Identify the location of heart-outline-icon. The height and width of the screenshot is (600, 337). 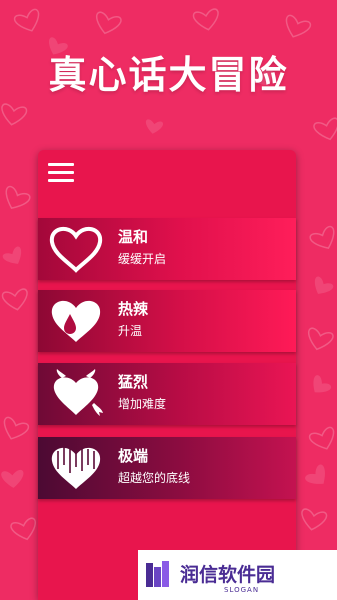
(76, 249).